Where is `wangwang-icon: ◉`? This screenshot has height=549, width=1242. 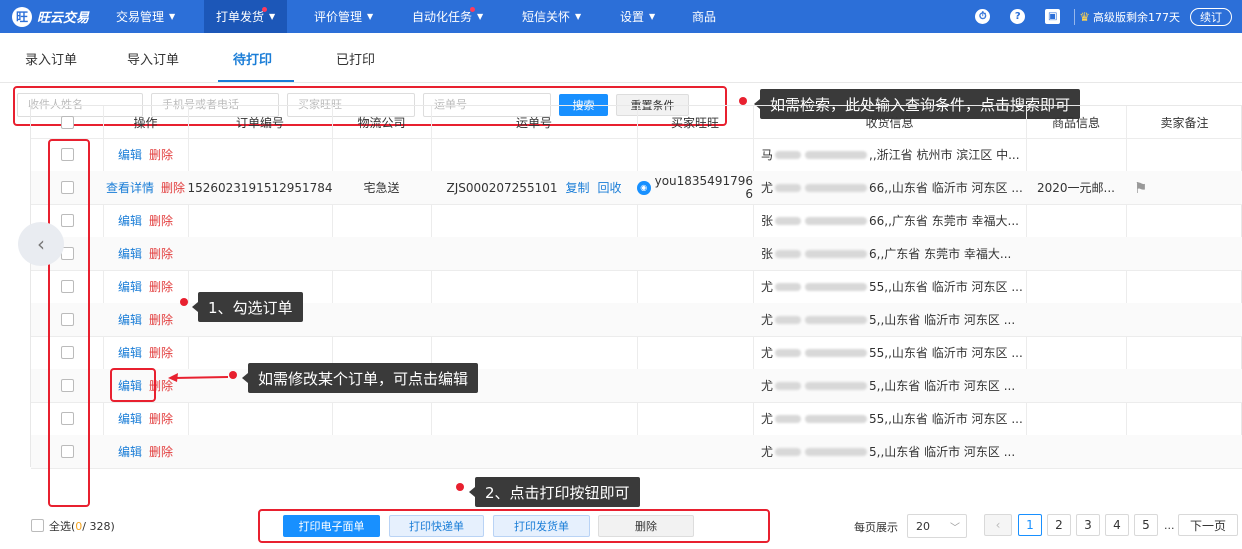 wangwang-icon: ◉ is located at coordinates (644, 187).